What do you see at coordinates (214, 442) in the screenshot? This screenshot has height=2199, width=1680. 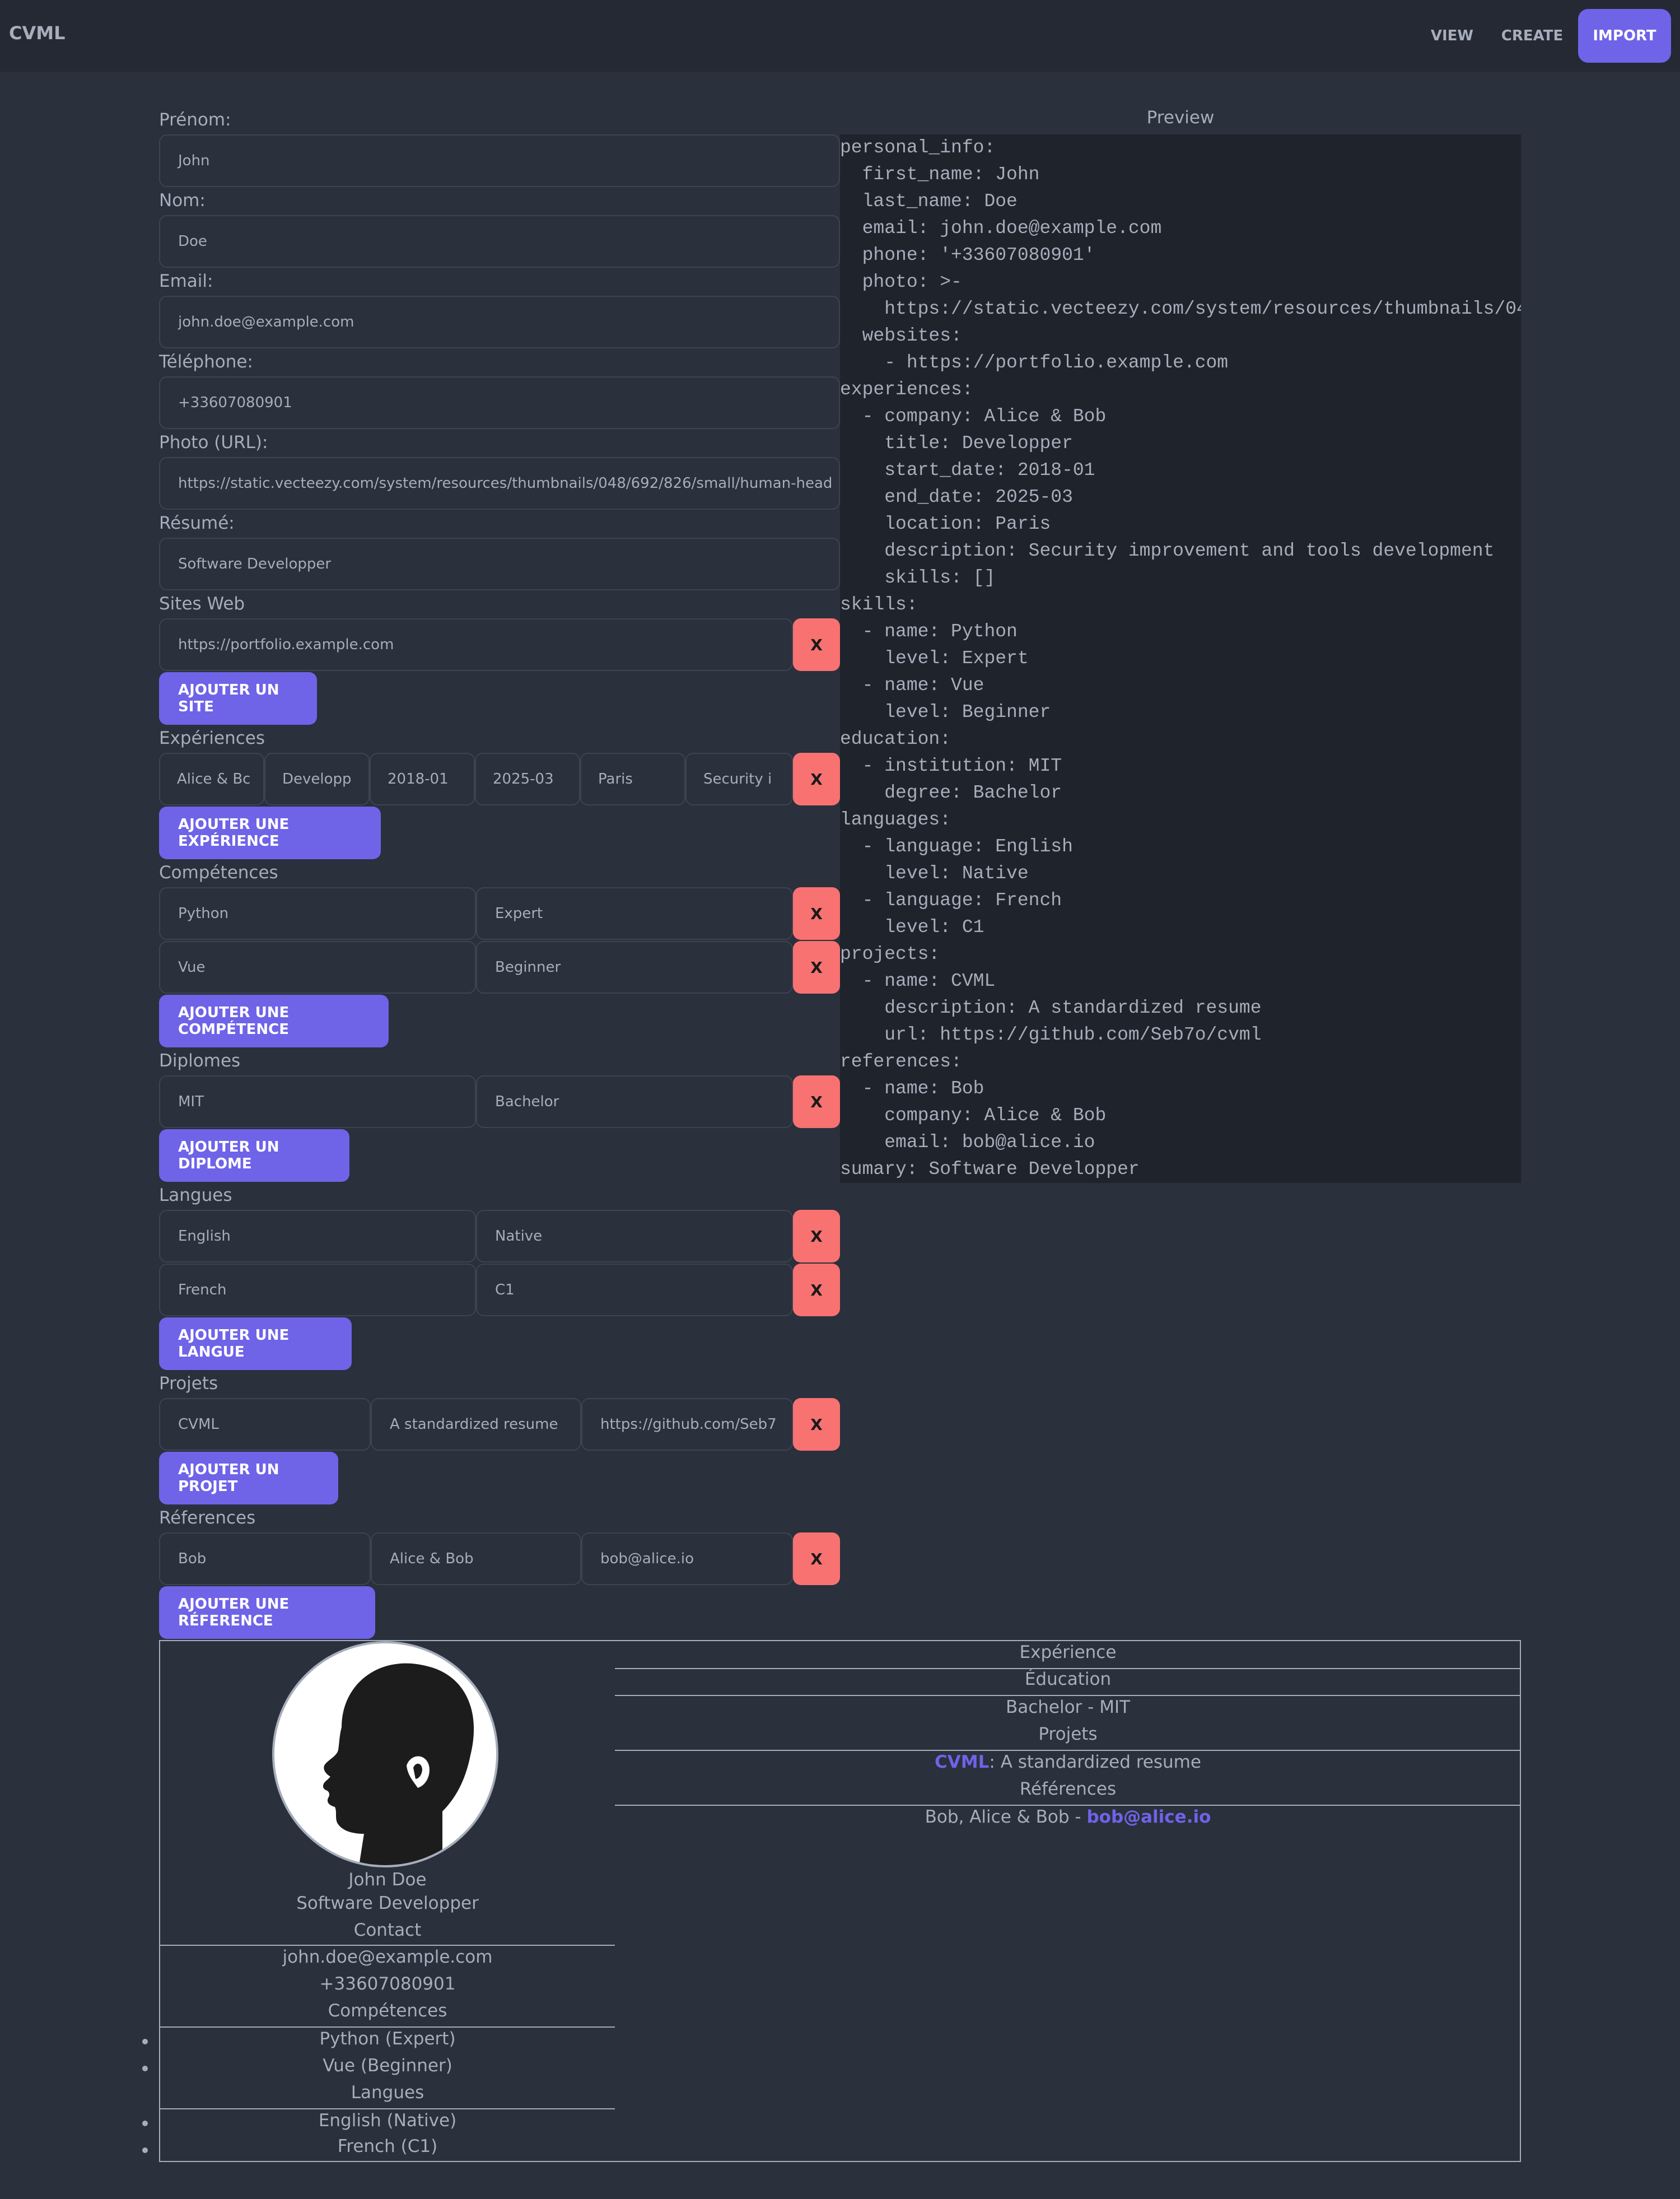 I see `photo-url-label: Photo (URL):` at bounding box center [214, 442].